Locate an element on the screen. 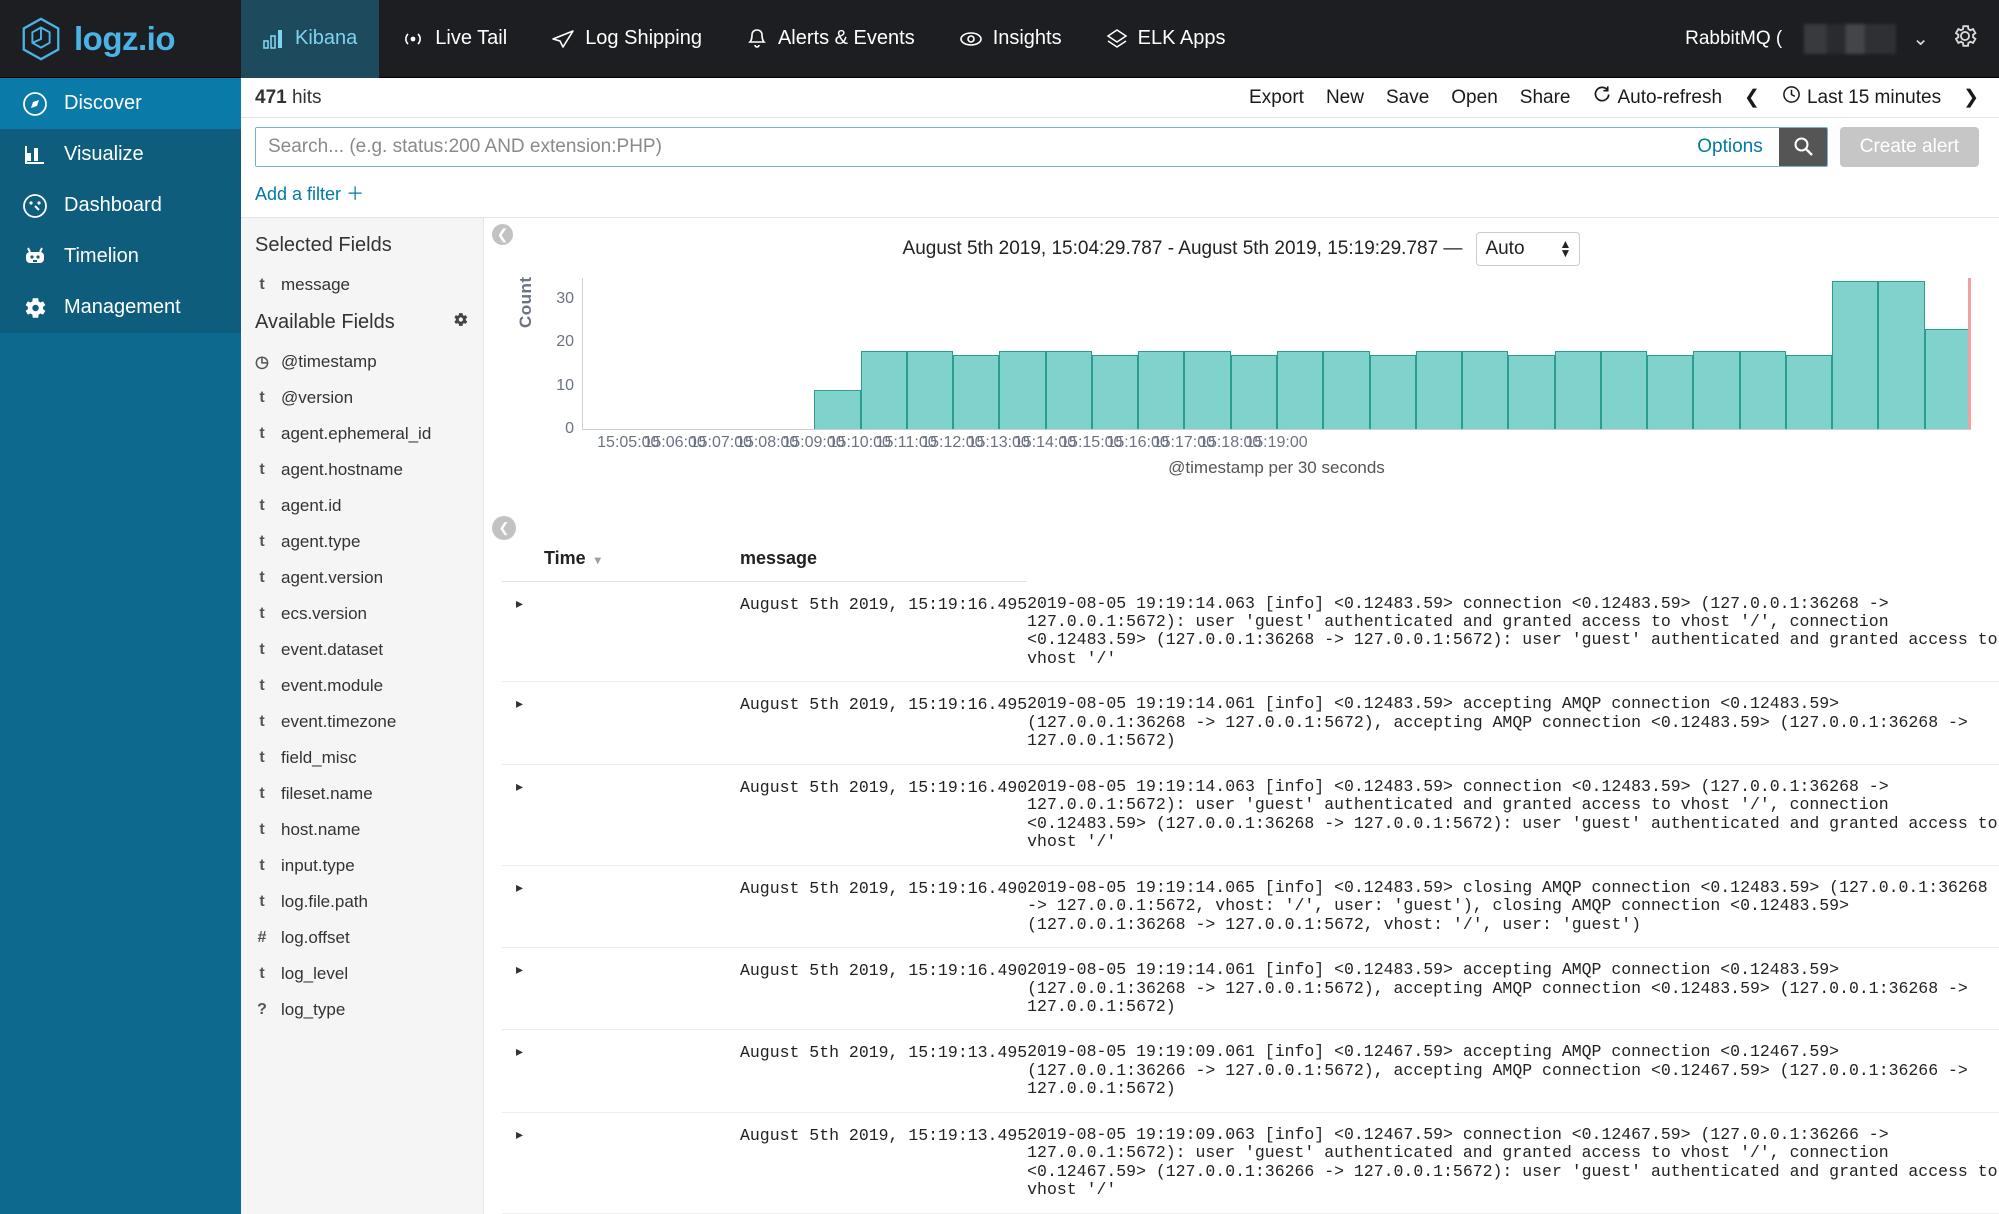 Image resolution: width=1999 pixels, height=1214 pixels. field-item-fileset-name: t fileset.name is located at coordinates (369, 794).